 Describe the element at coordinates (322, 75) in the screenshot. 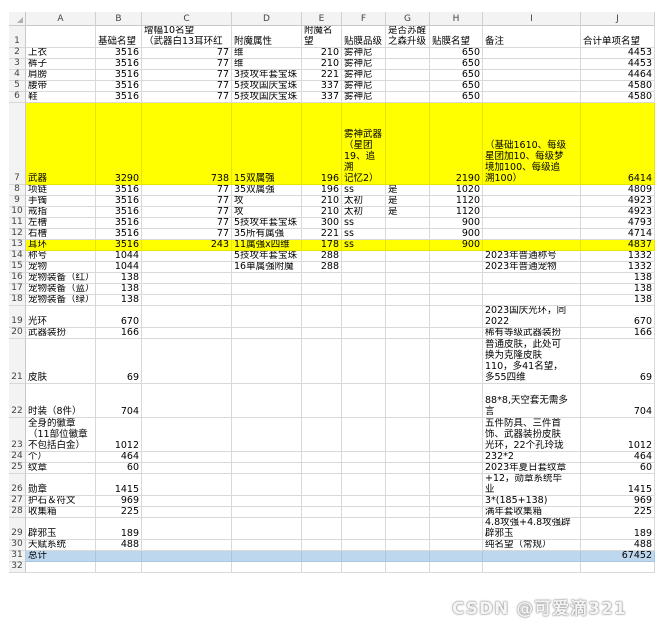

I see `cell-e4: 221` at that location.